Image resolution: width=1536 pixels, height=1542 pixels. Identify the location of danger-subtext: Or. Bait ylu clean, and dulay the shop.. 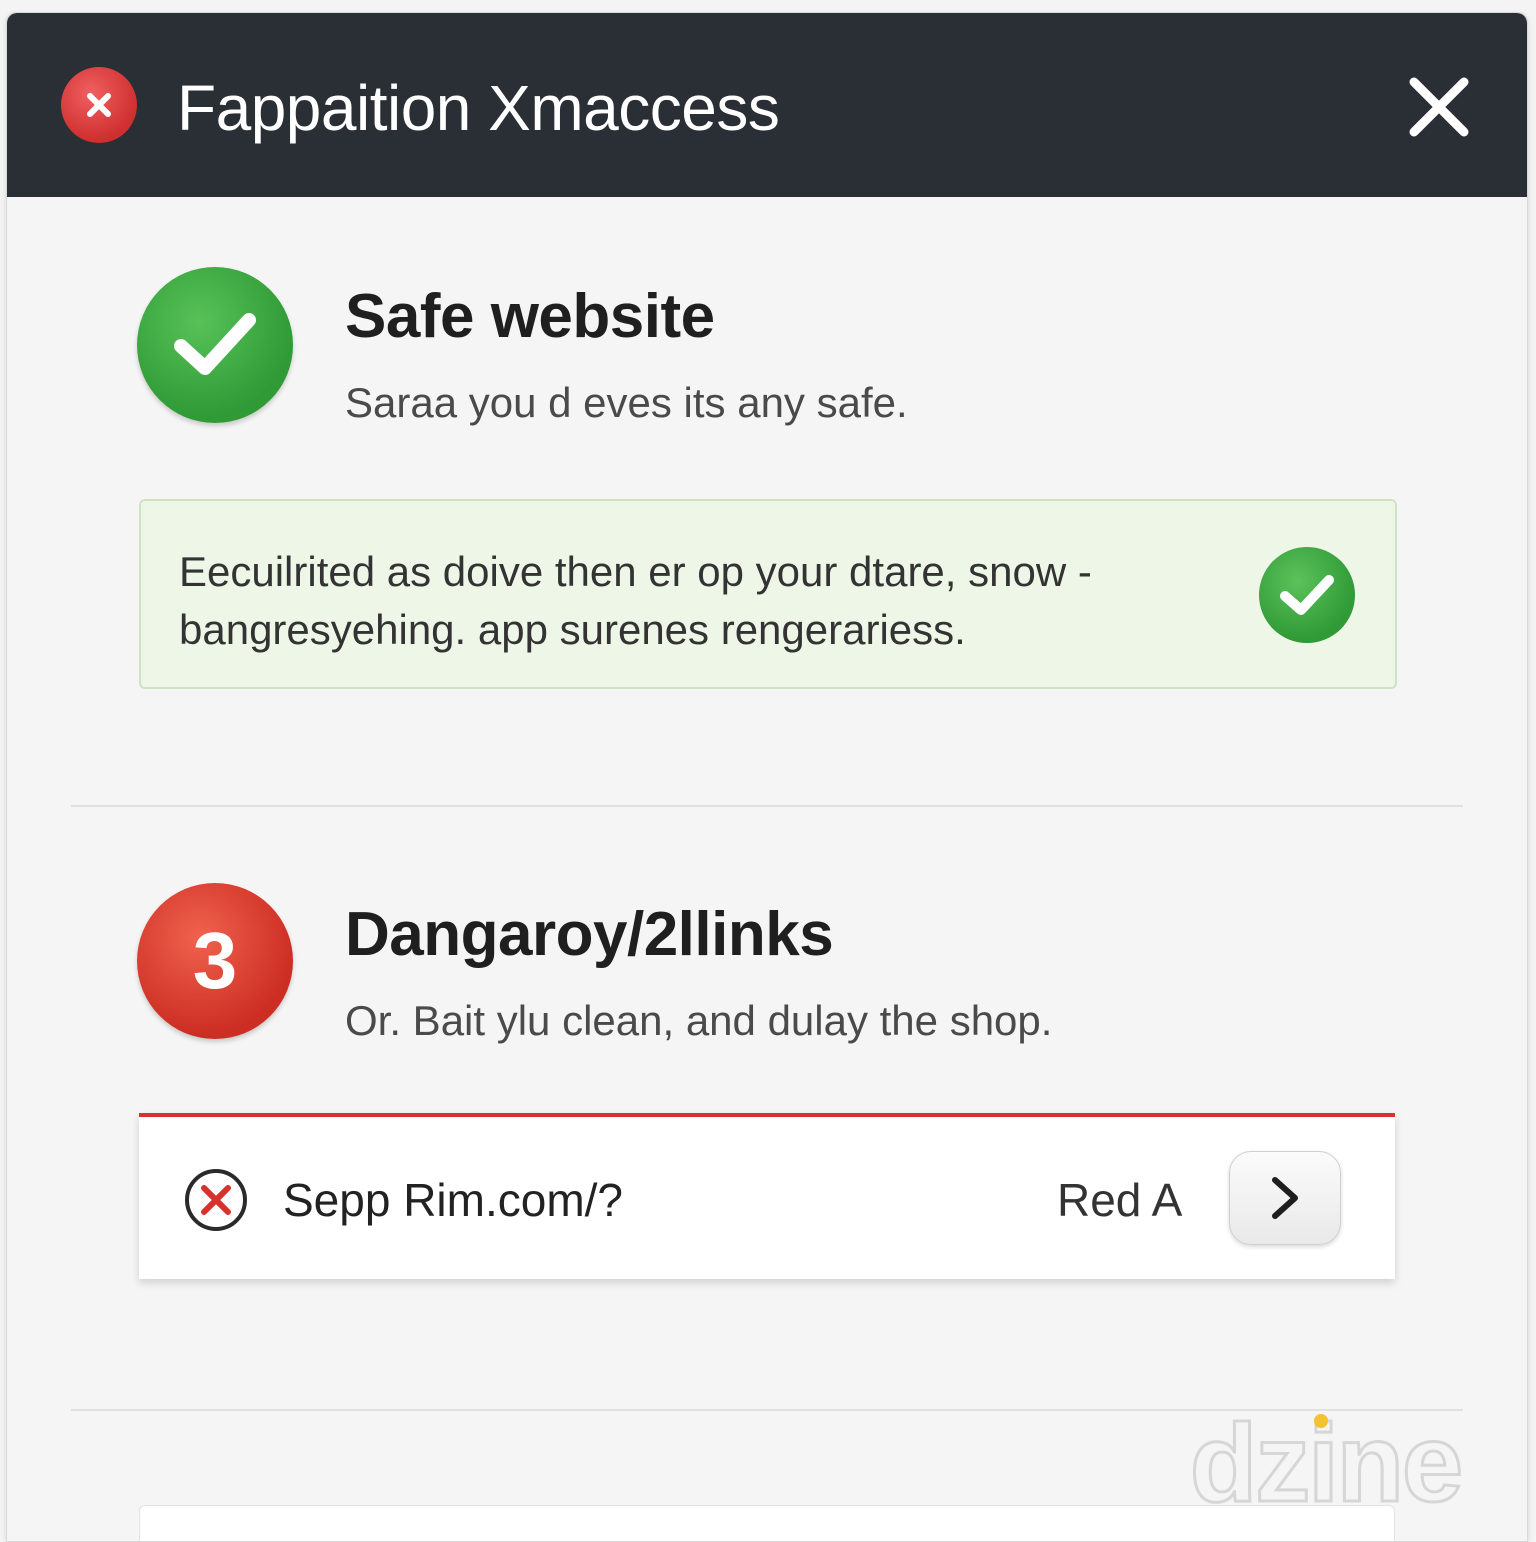
(699, 1020).